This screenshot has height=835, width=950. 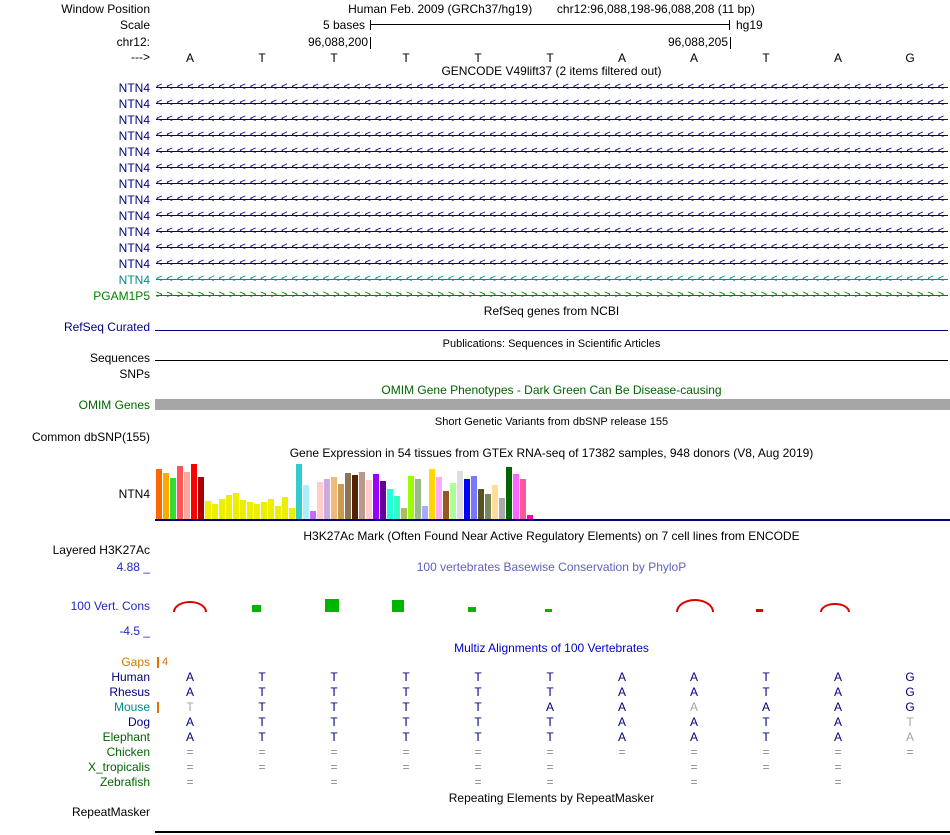 What do you see at coordinates (75, 722) in the screenshot?
I see `align-species-label: Dog` at bounding box center [75, 722].